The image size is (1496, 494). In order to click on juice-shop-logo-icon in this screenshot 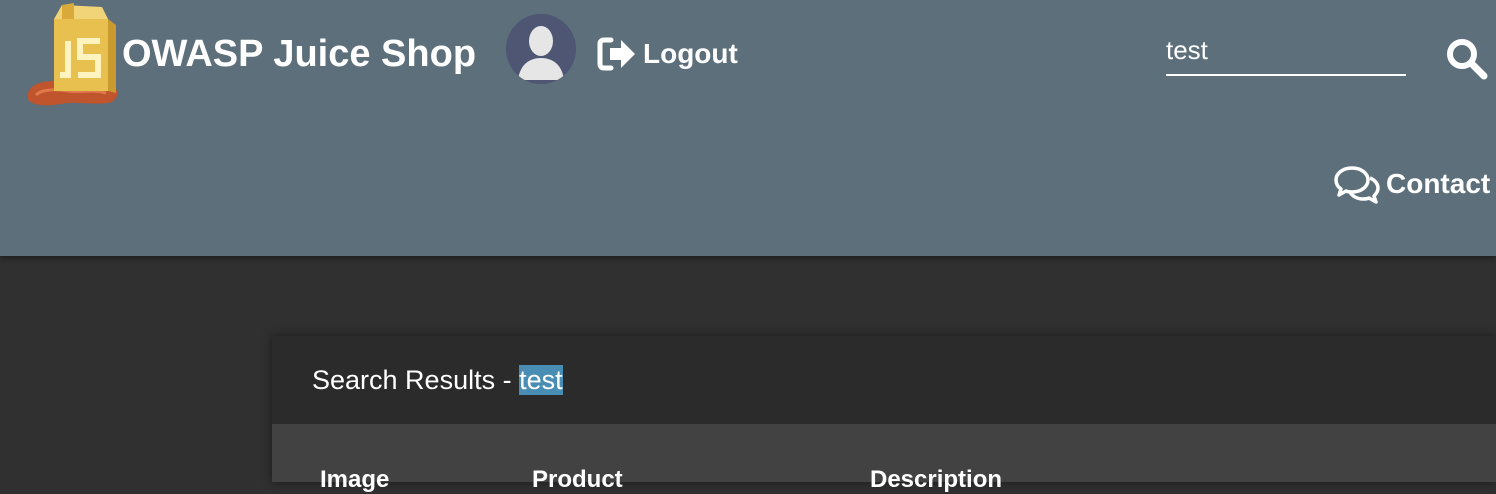, I will do `click(73, 54)`.